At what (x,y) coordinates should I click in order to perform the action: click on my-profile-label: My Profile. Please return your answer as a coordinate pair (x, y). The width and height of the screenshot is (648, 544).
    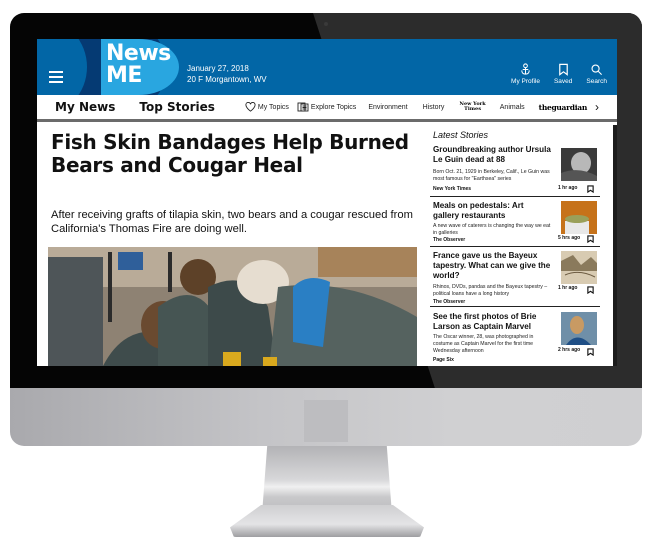
    Looking at the image, I should click on (525, 81).